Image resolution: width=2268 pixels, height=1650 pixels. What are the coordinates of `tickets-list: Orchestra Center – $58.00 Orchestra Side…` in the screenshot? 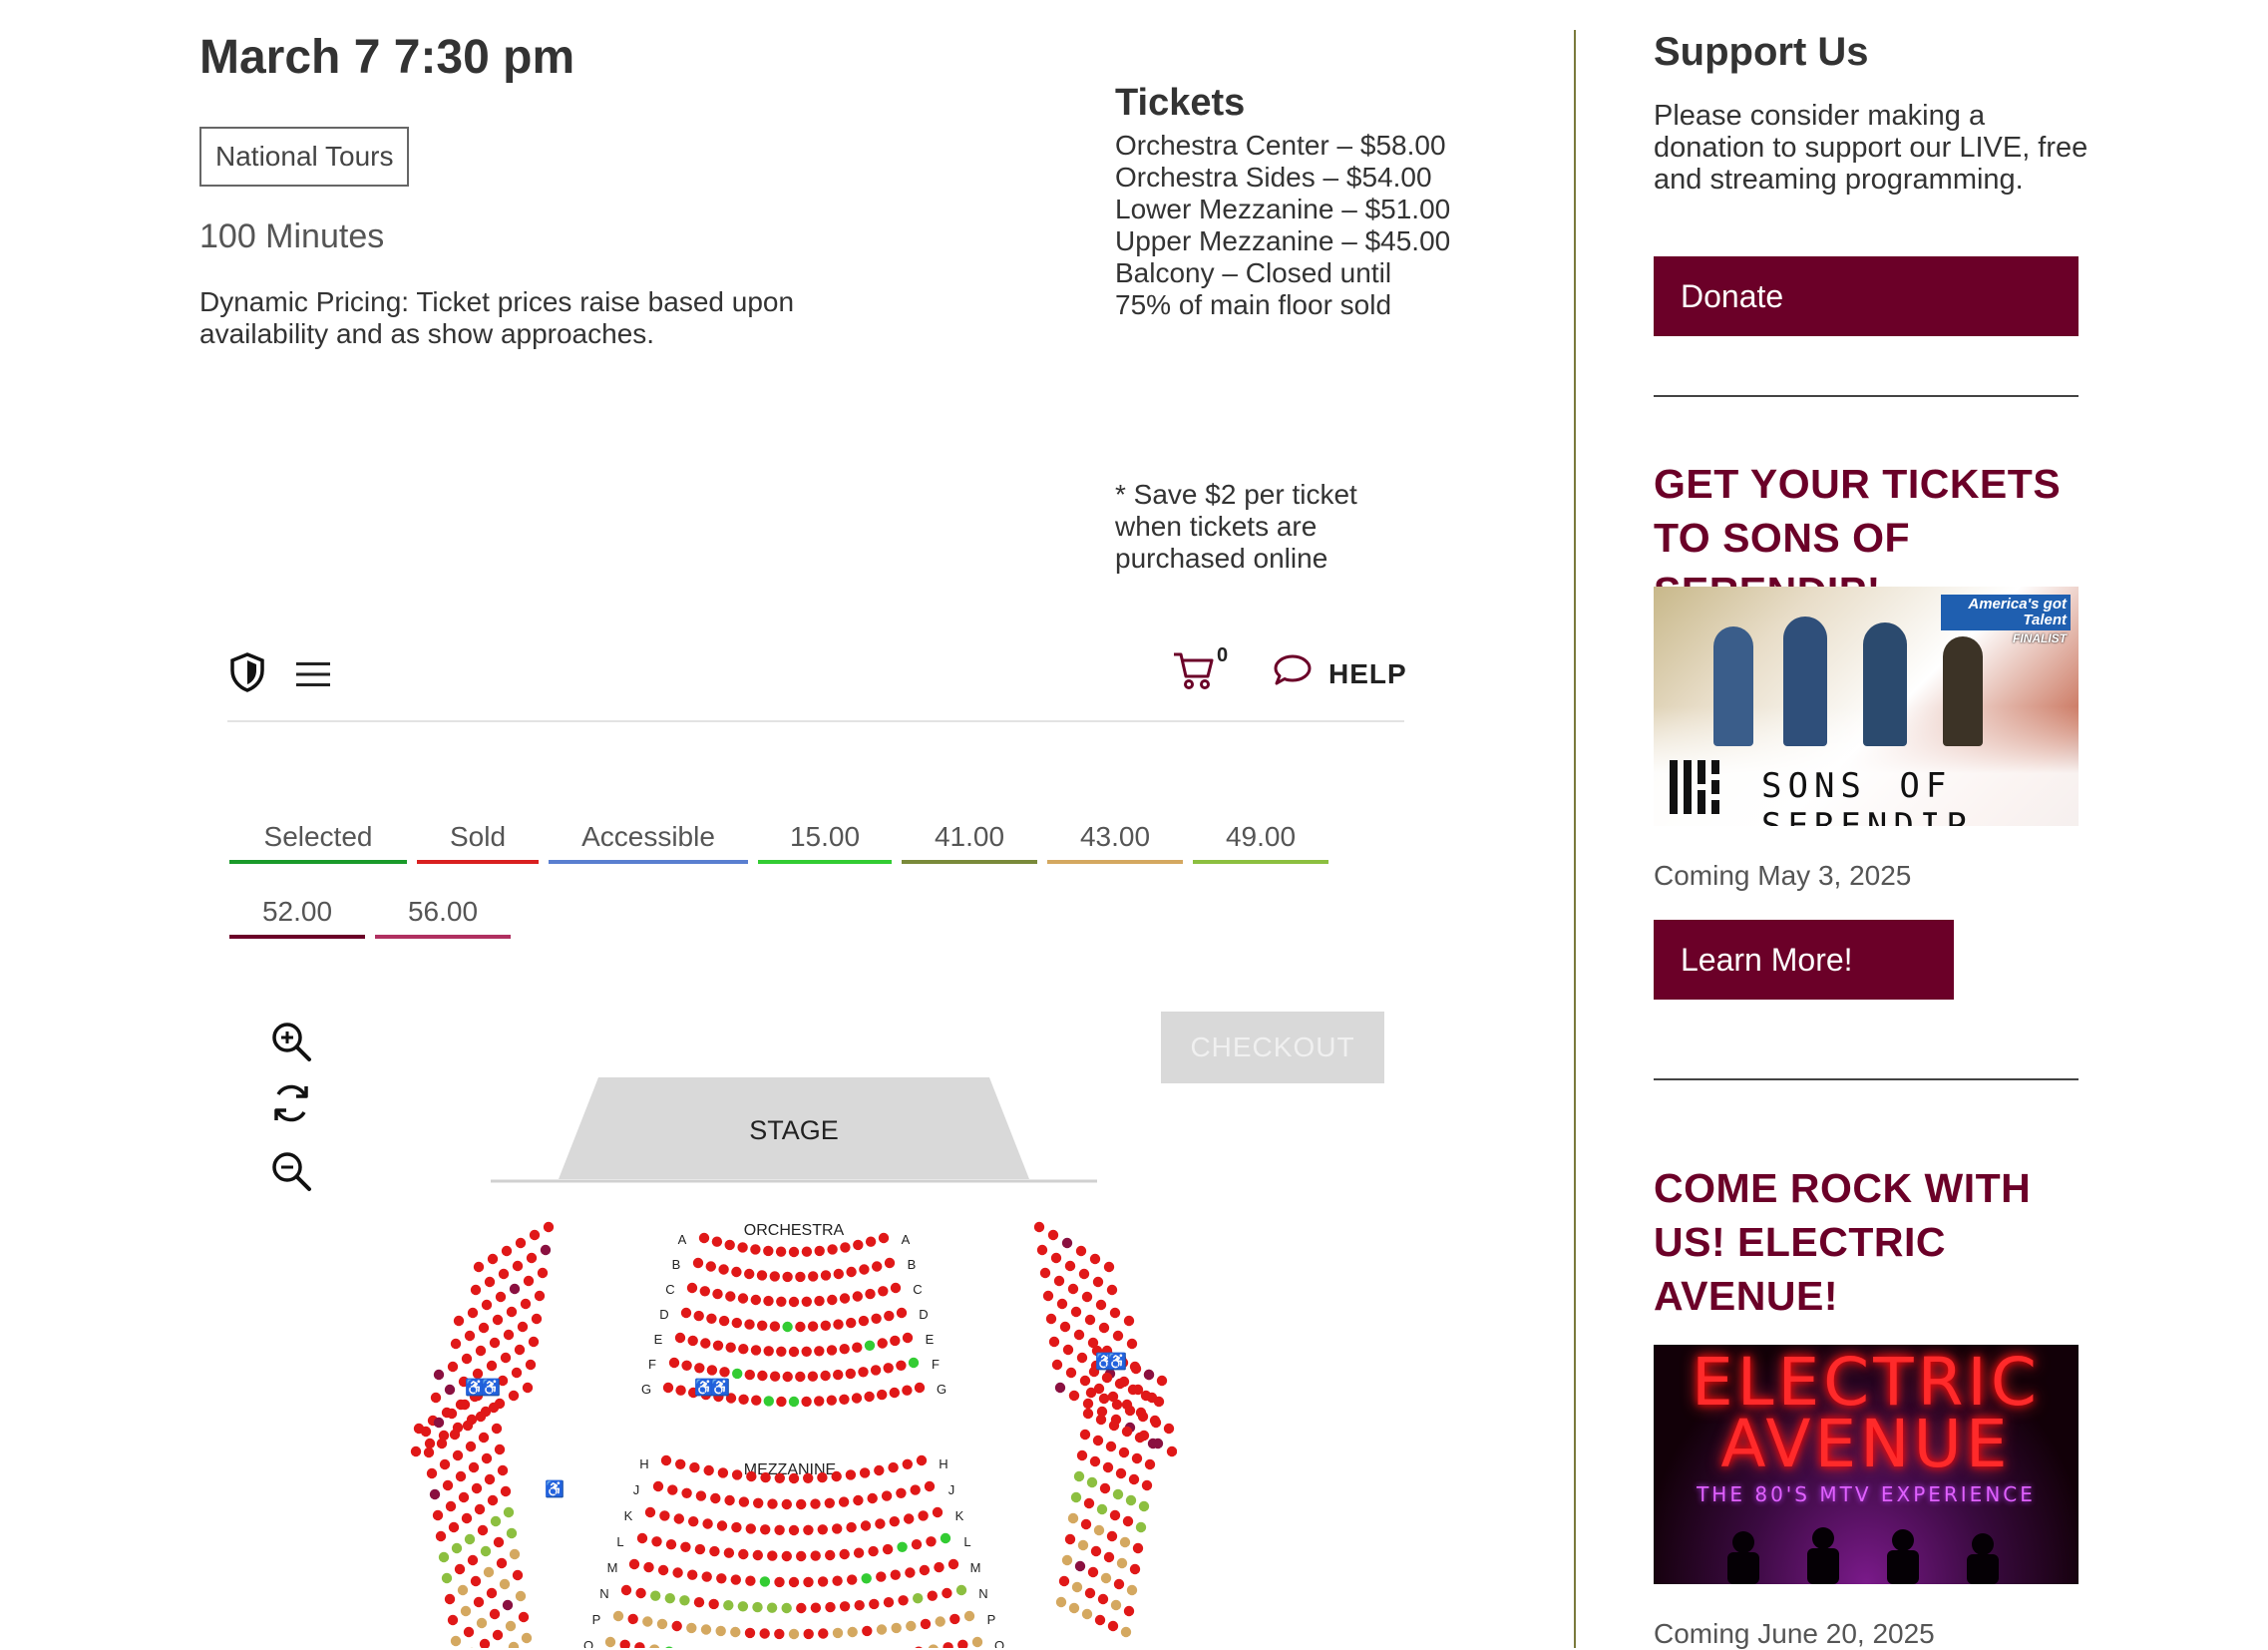 It's located at (1284, 225).